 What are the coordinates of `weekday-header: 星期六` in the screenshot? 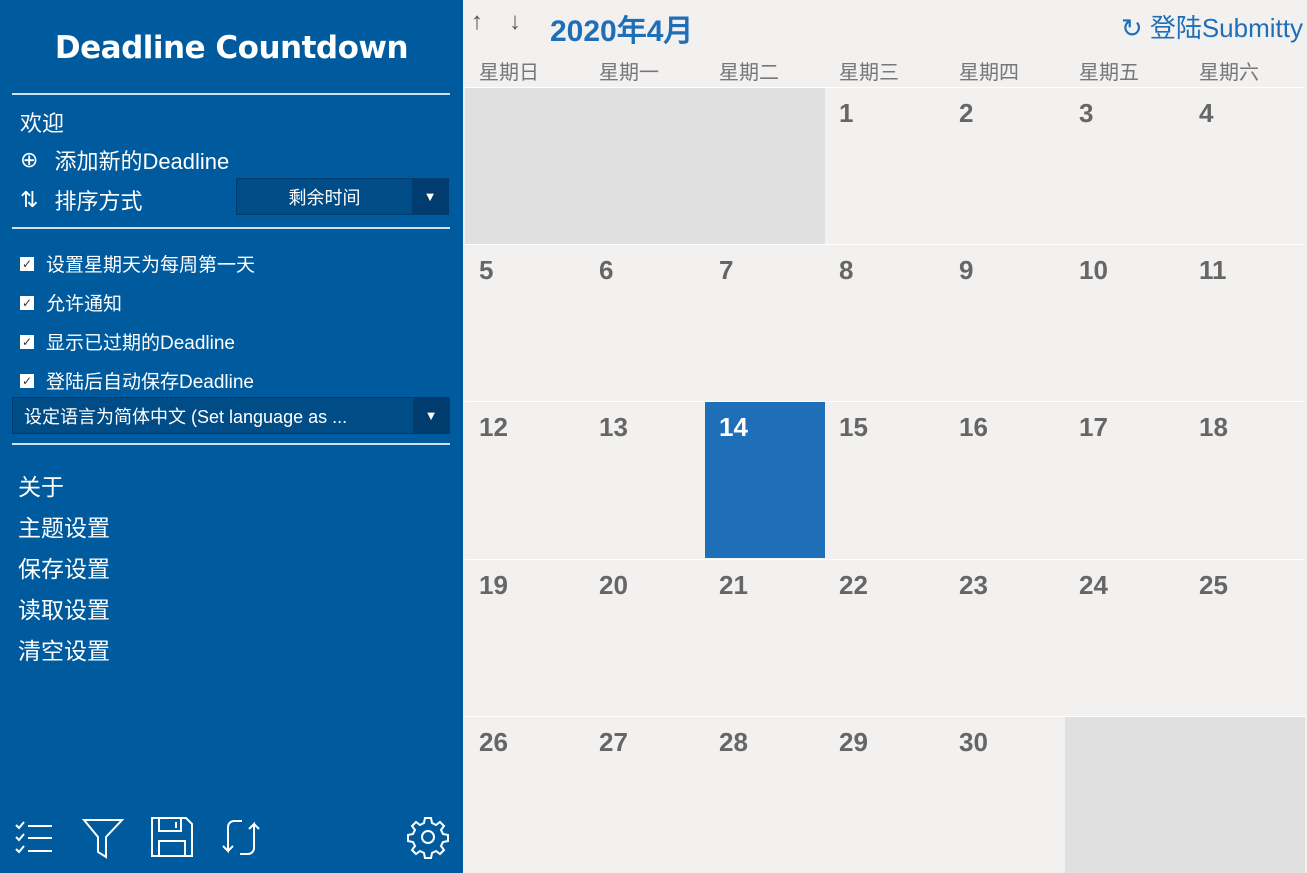 It's located at (1229, 73).